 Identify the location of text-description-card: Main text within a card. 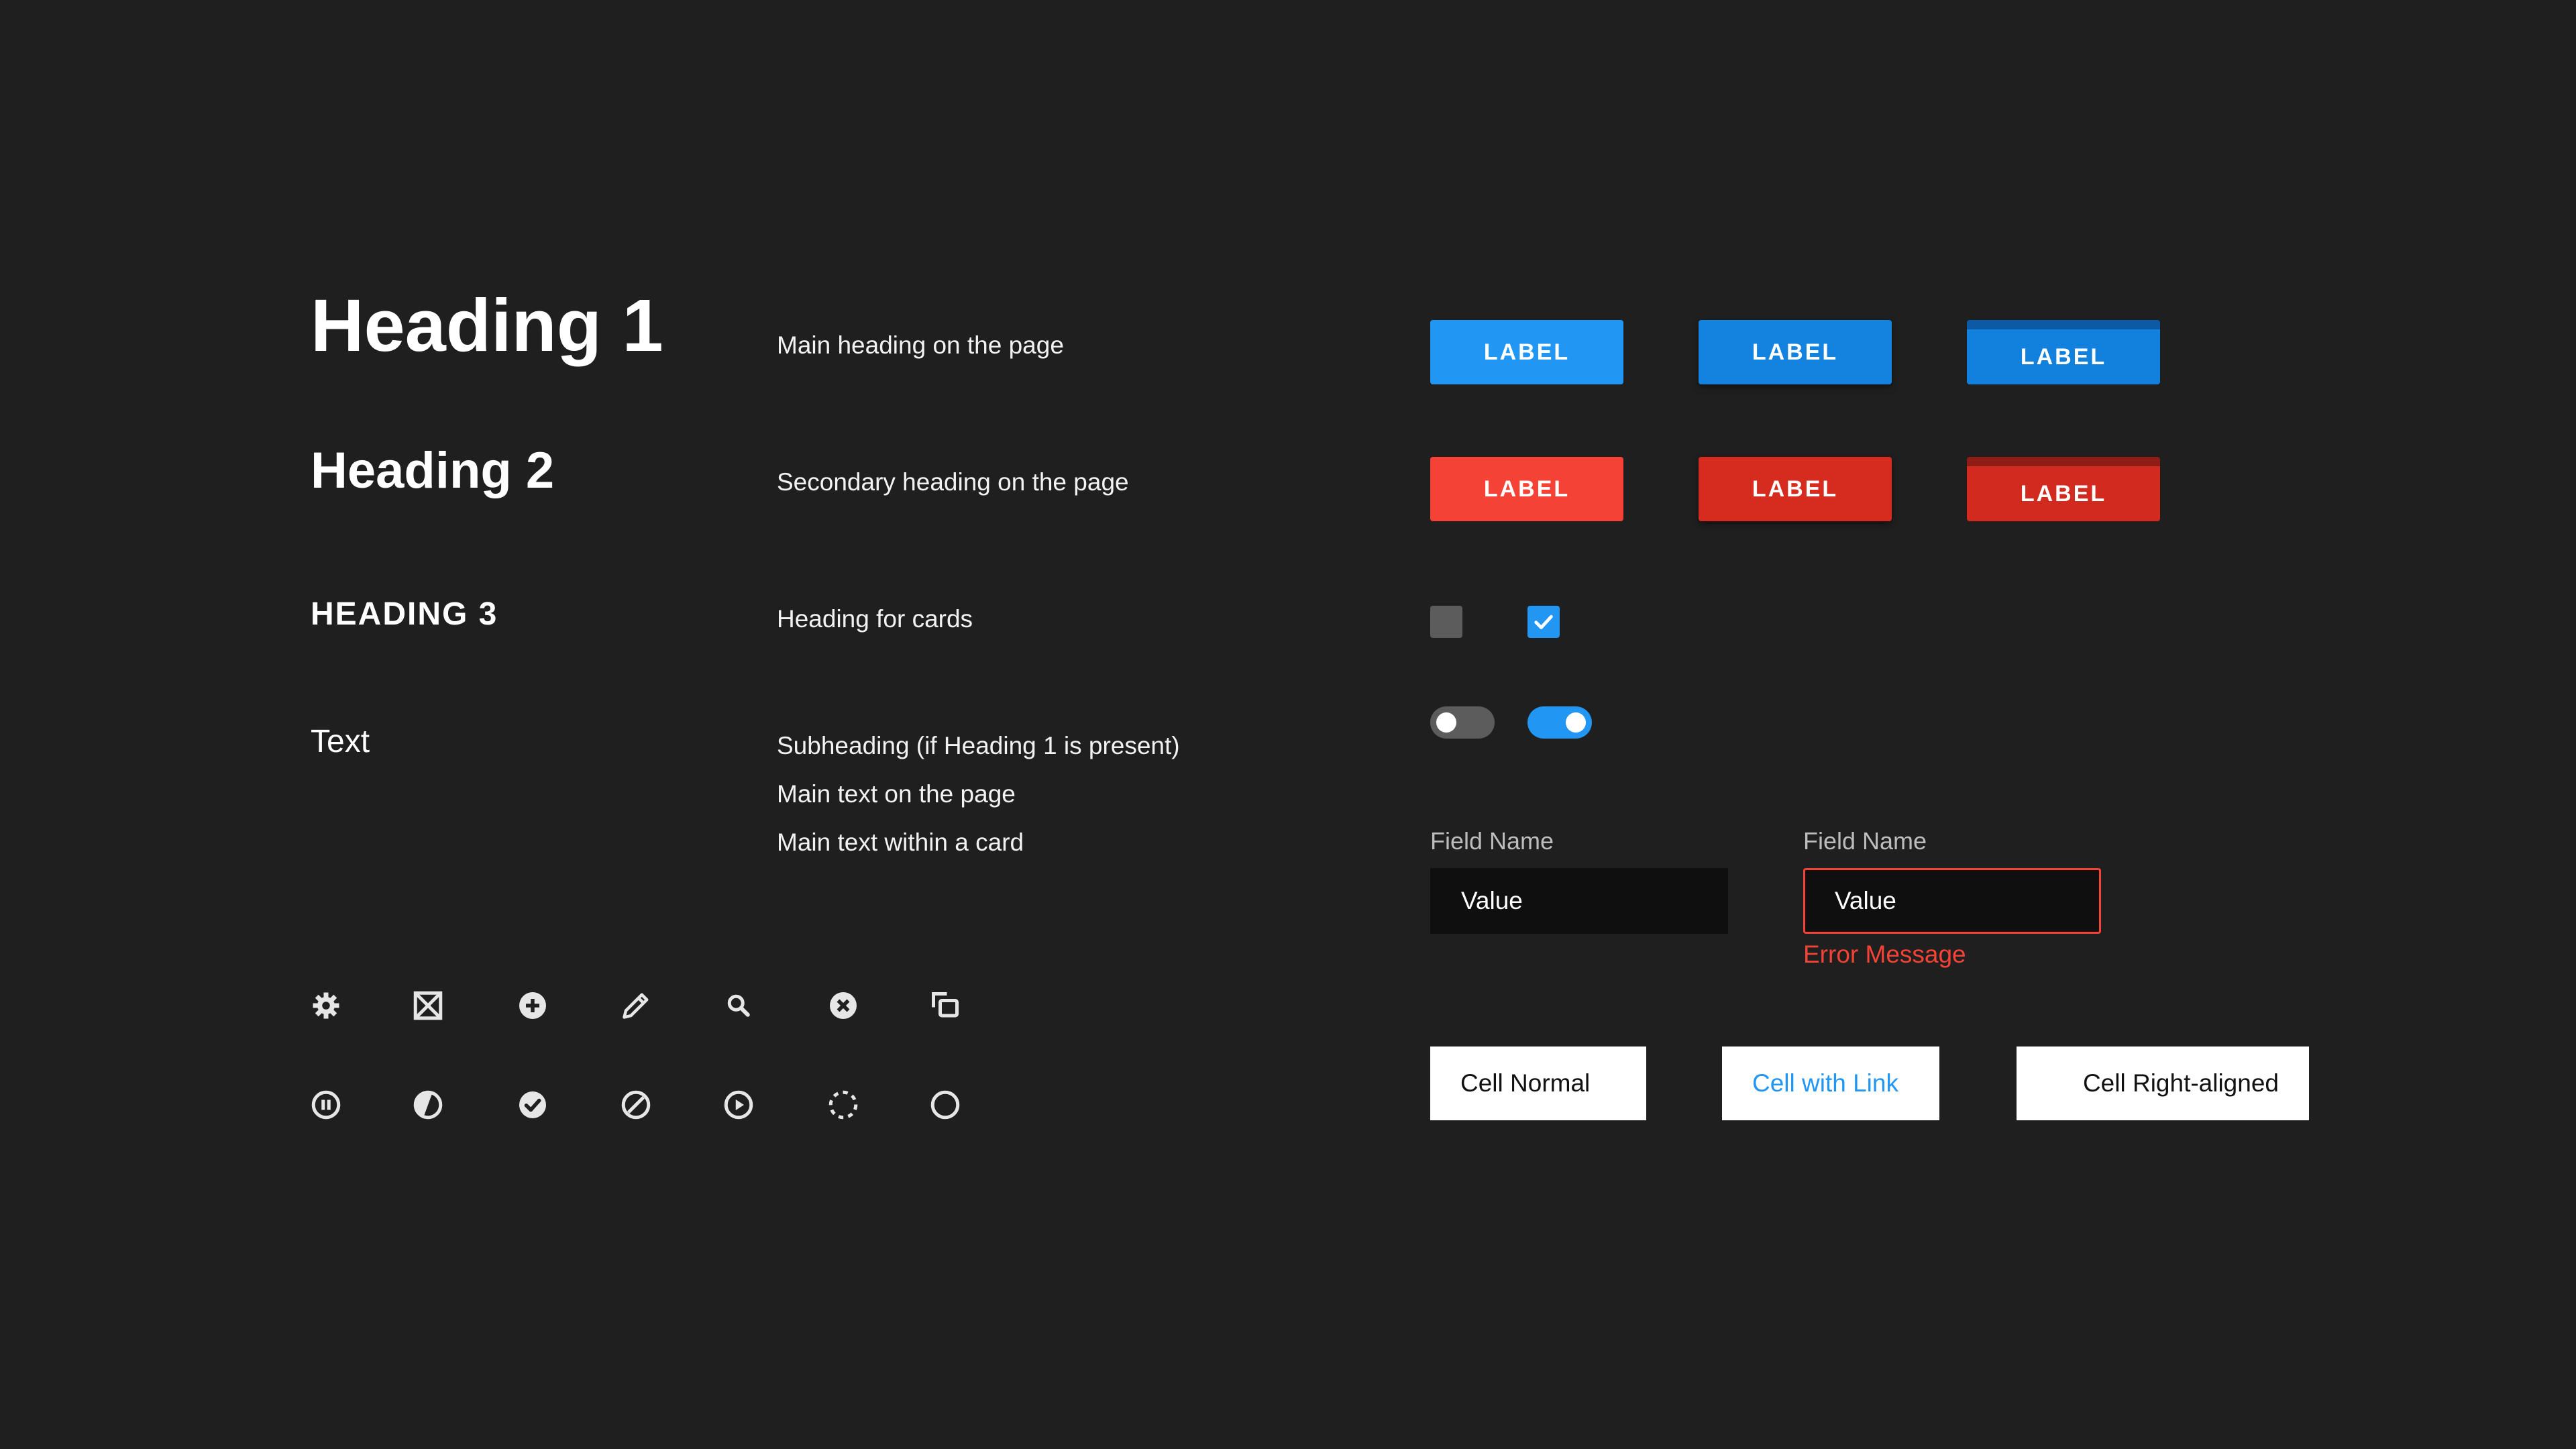
(900, 842).